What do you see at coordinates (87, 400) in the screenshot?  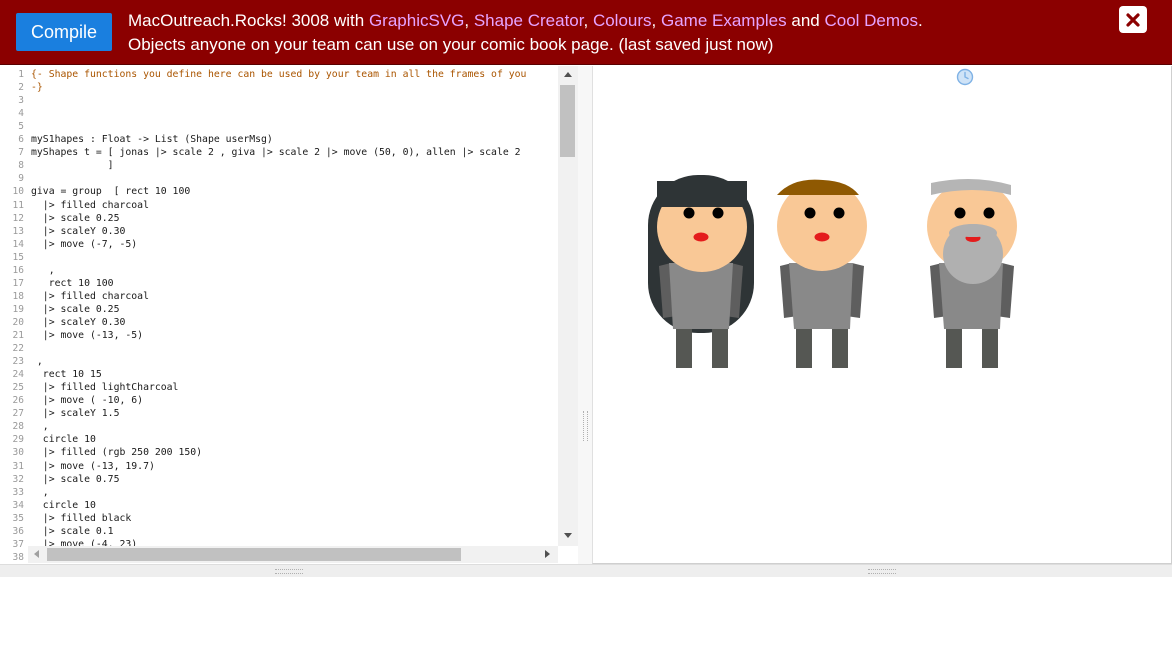 I see `code-line: |> move ( -10, 6)` at bounding box center [87, 400].